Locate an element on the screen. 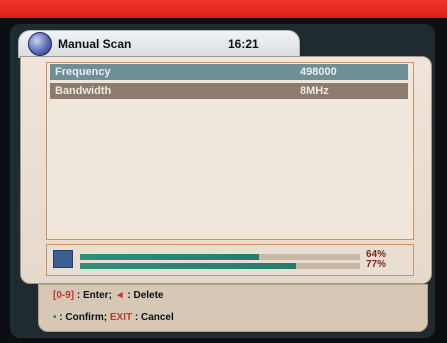 This screenshot has width=447, height=343. frequency-row: Frequency 498000 is located at coordinates (229, 72).